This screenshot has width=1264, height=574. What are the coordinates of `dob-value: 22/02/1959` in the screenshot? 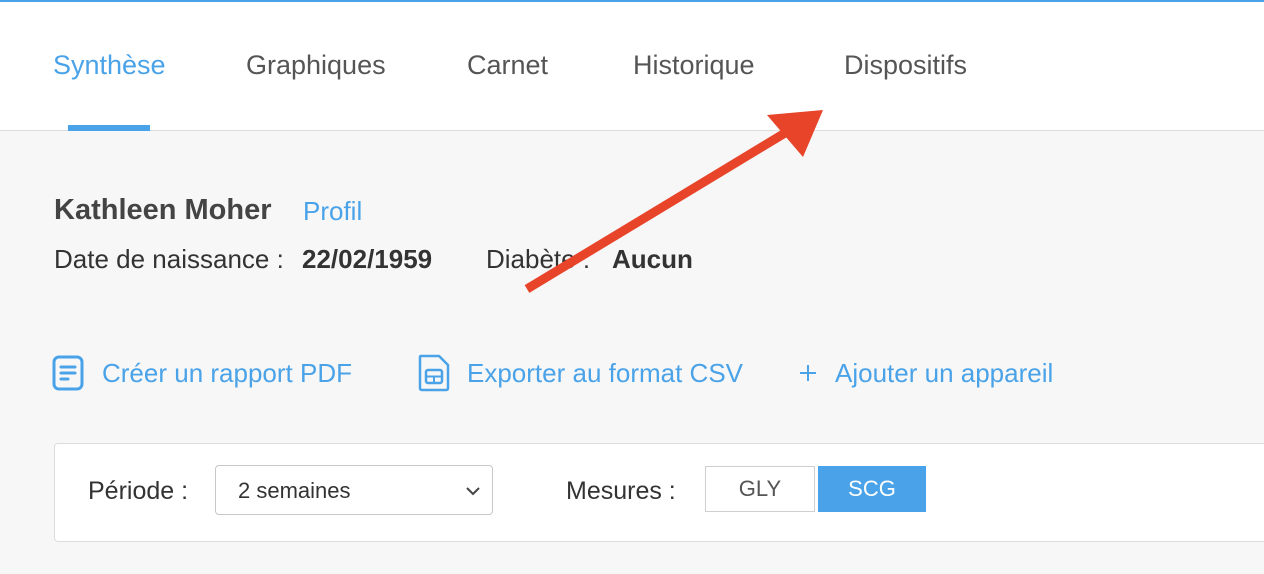 It's located at (367, 259).